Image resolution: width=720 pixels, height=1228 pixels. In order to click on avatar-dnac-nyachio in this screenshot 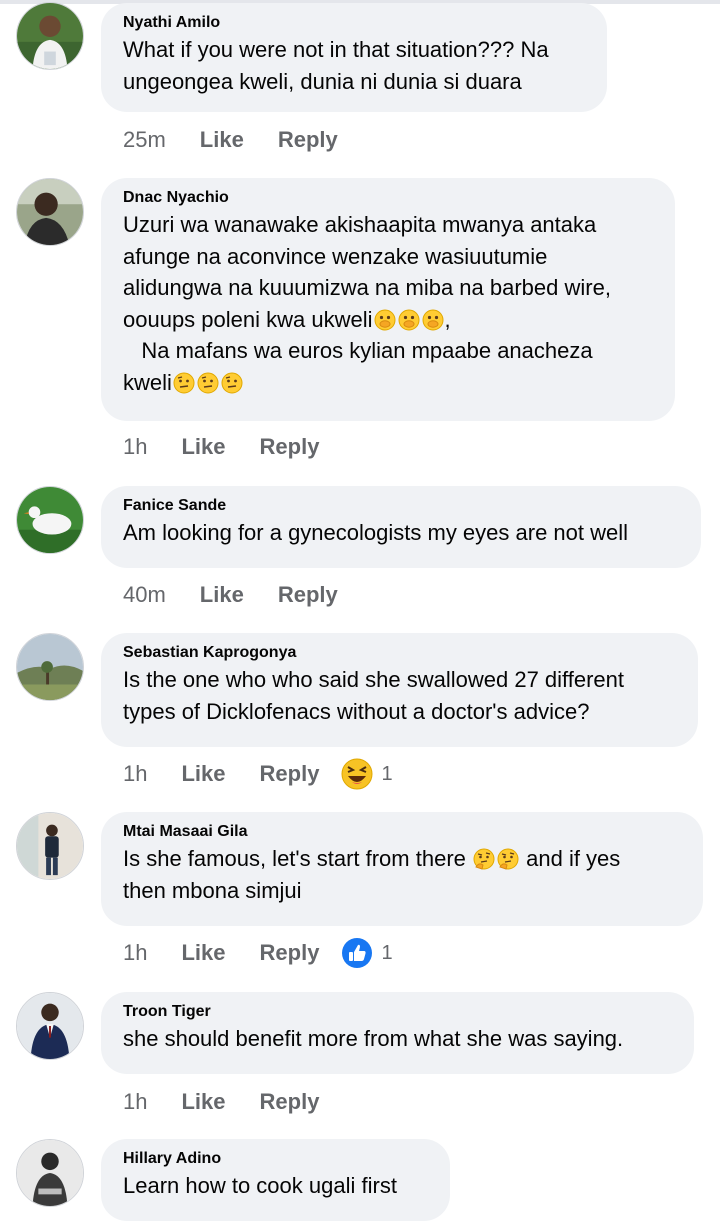, I will do `click(50, 212)`.